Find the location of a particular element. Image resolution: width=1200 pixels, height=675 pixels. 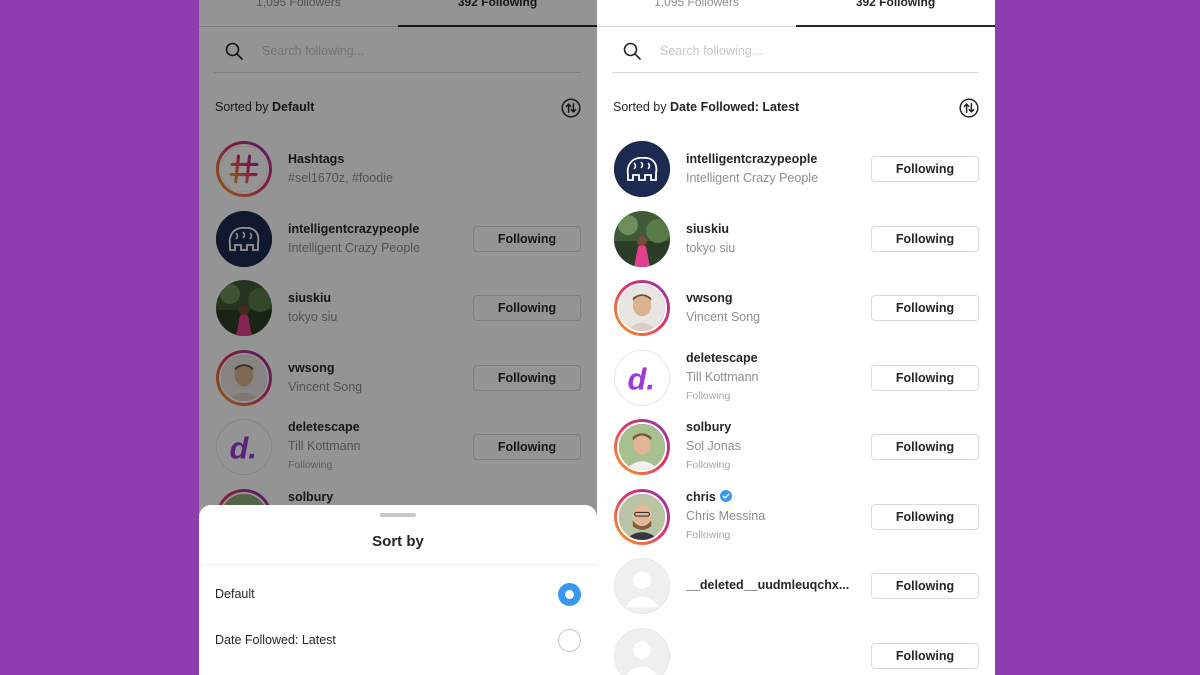

sort-by-sheet: Sort by Default Date Followed: Latest is located at coordinates (398, 590).